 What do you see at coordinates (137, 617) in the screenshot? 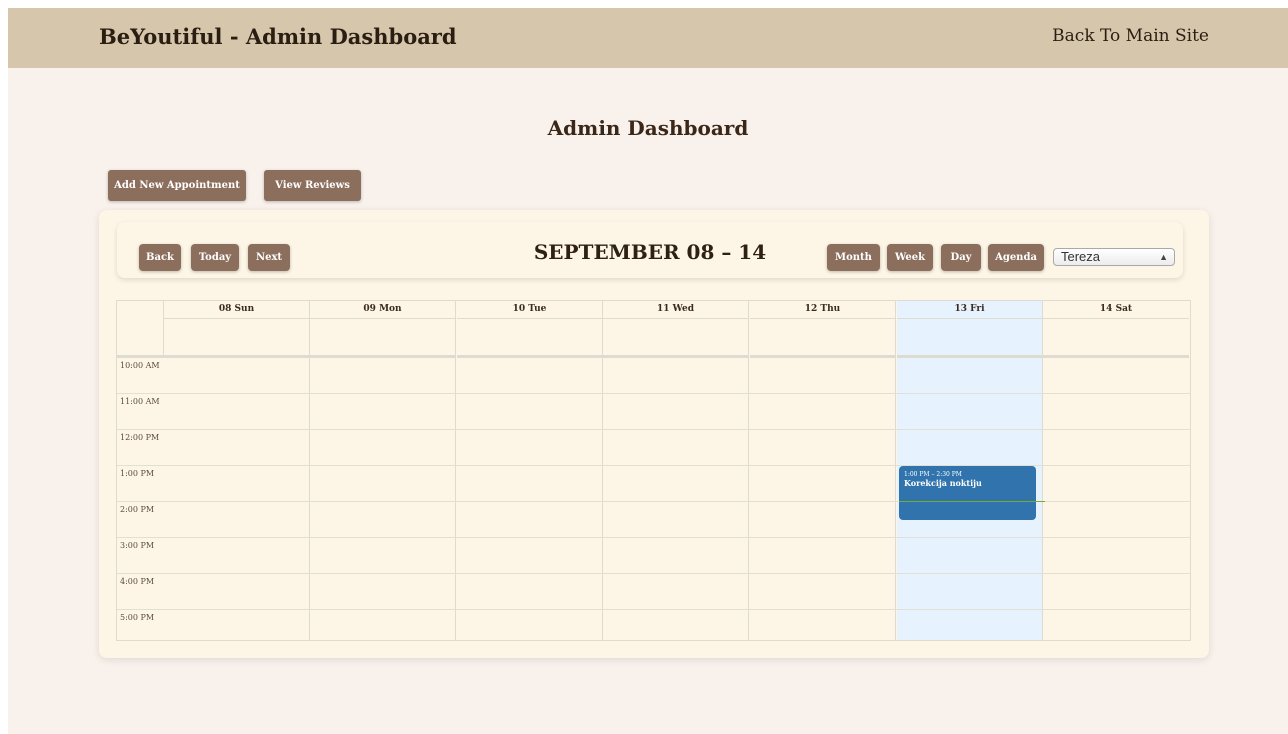
I see `time-label: 5:00 PM` at bounding box center [137, 617].